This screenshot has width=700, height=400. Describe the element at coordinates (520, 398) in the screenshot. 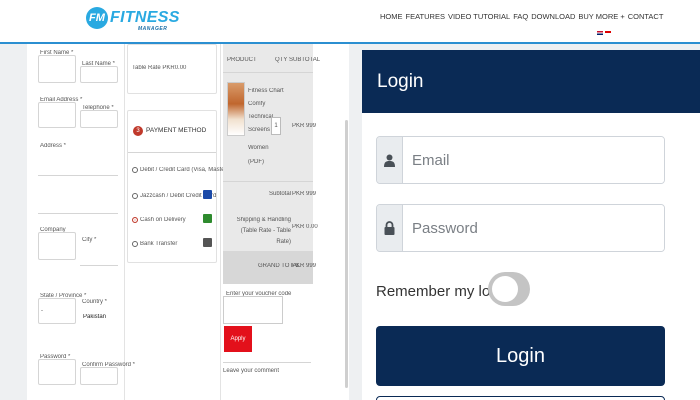

I see `secondary-button` at that location.